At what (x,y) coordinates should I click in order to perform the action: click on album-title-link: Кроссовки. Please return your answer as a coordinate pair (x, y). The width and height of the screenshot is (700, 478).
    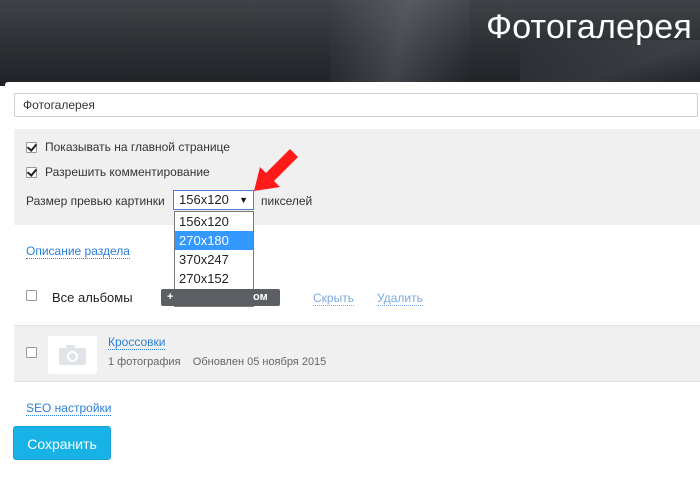
    Looking at the image, I should click on (137, 342).